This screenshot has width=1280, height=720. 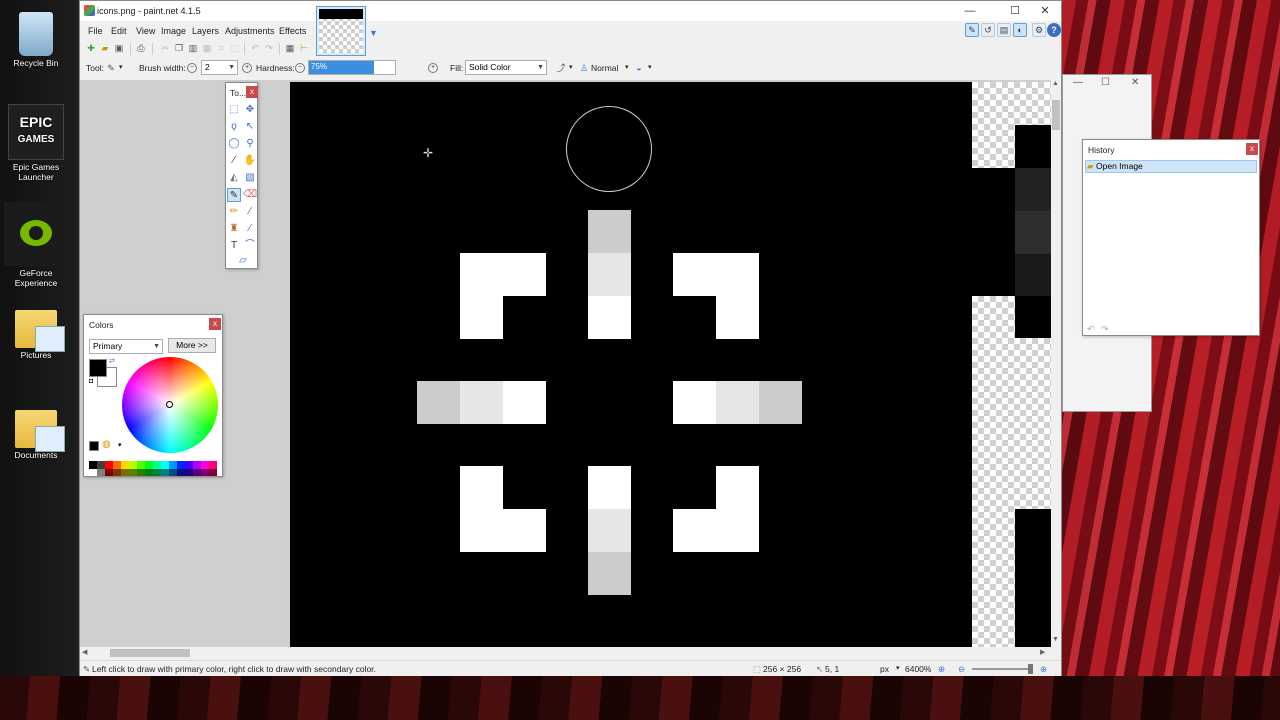 What do you see at coordinates (304, 48) in the screenshot?
I see `ruler-icon: ⊢` at bounding box center [304, 48].